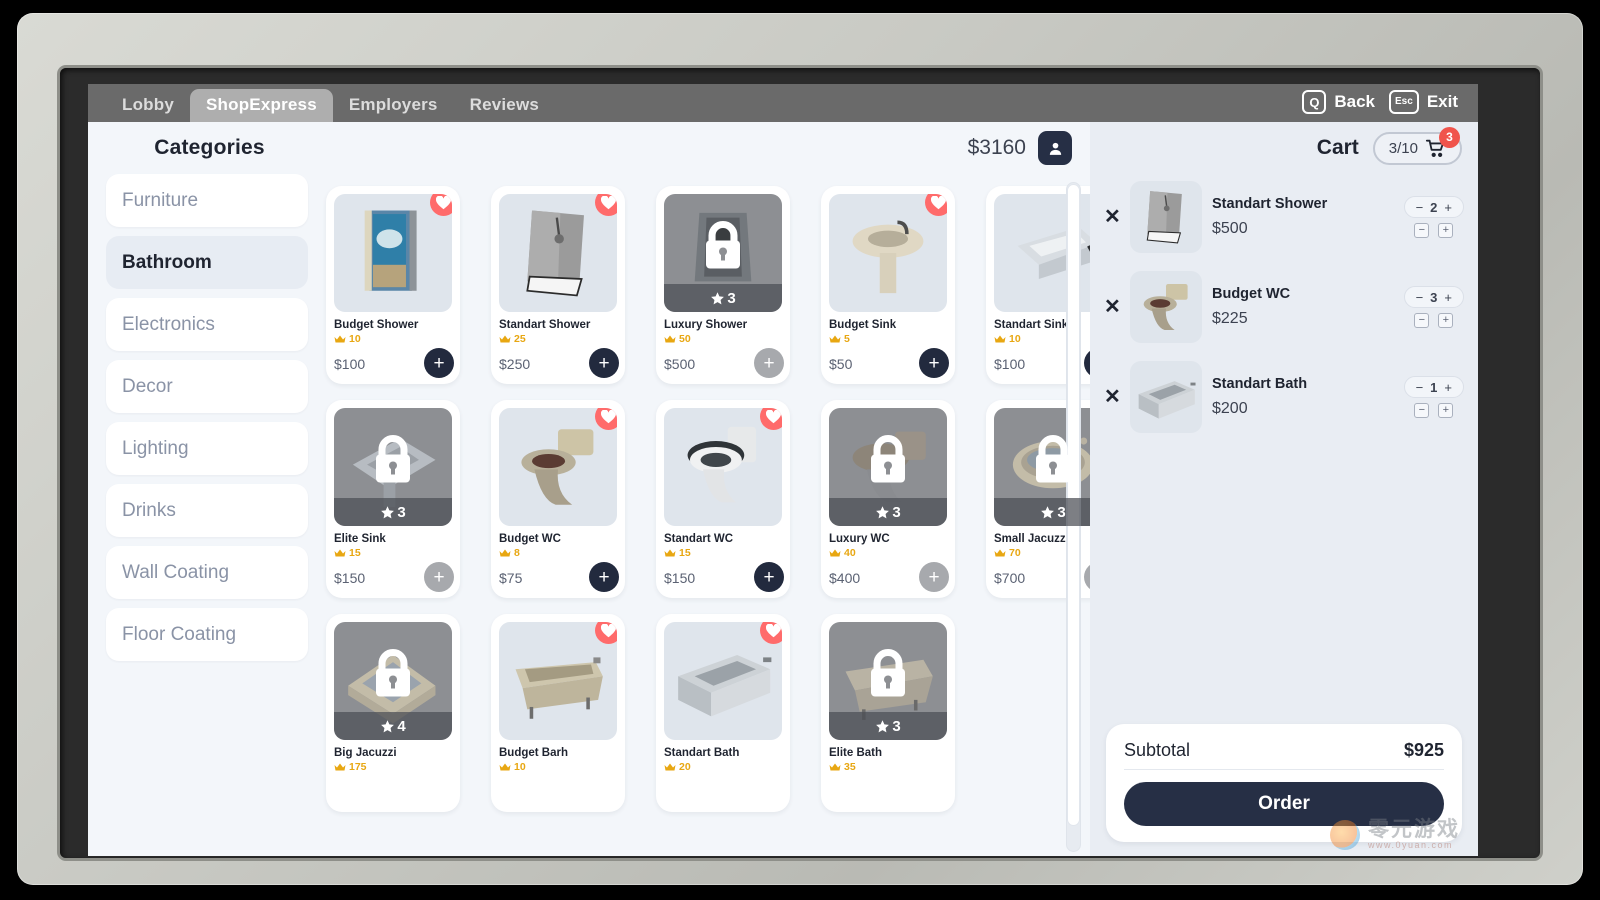 Image resolution: width=1600 pixels, height=900 pixels. Describe the element at coordinates (155, 448) in the screenshot. I see `sidebar-item-label: Lighting` at that location.